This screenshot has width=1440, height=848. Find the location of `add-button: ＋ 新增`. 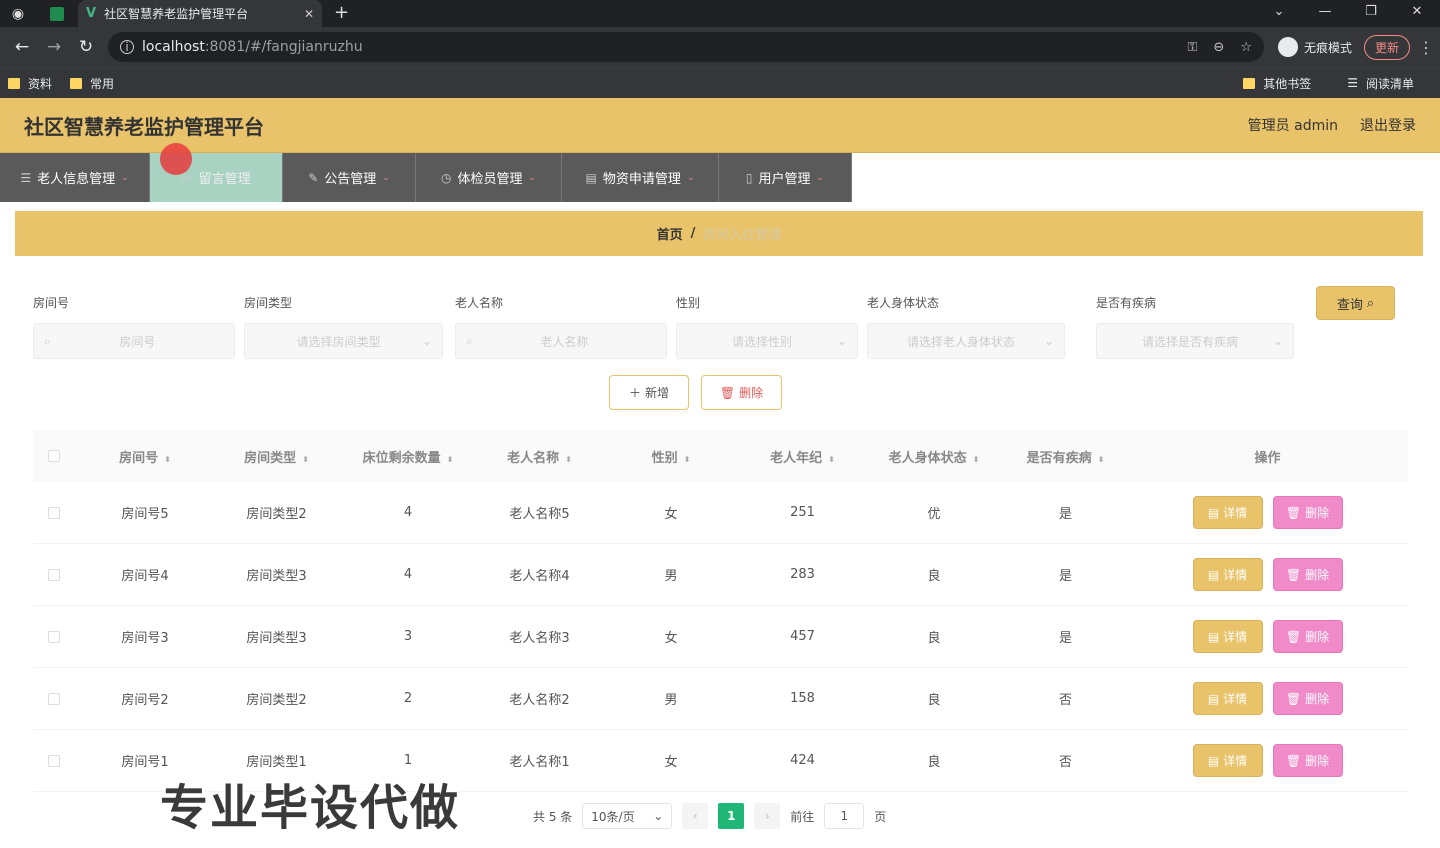

add-button: ＋ 新增 is located at coordinates (649, 392).